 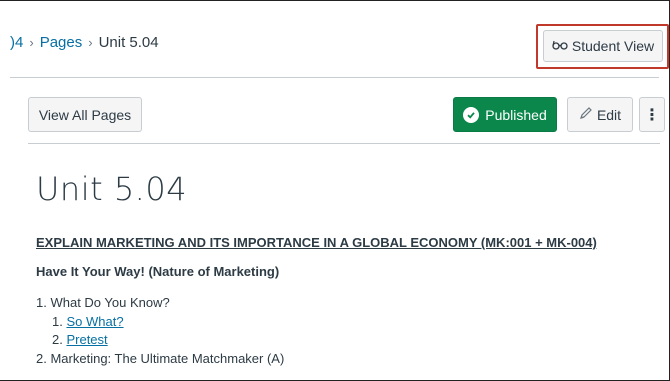 What do you see at coordinates (334, 77) in the screenshot?
I see `header-divider` at bounding box center [334, 77].